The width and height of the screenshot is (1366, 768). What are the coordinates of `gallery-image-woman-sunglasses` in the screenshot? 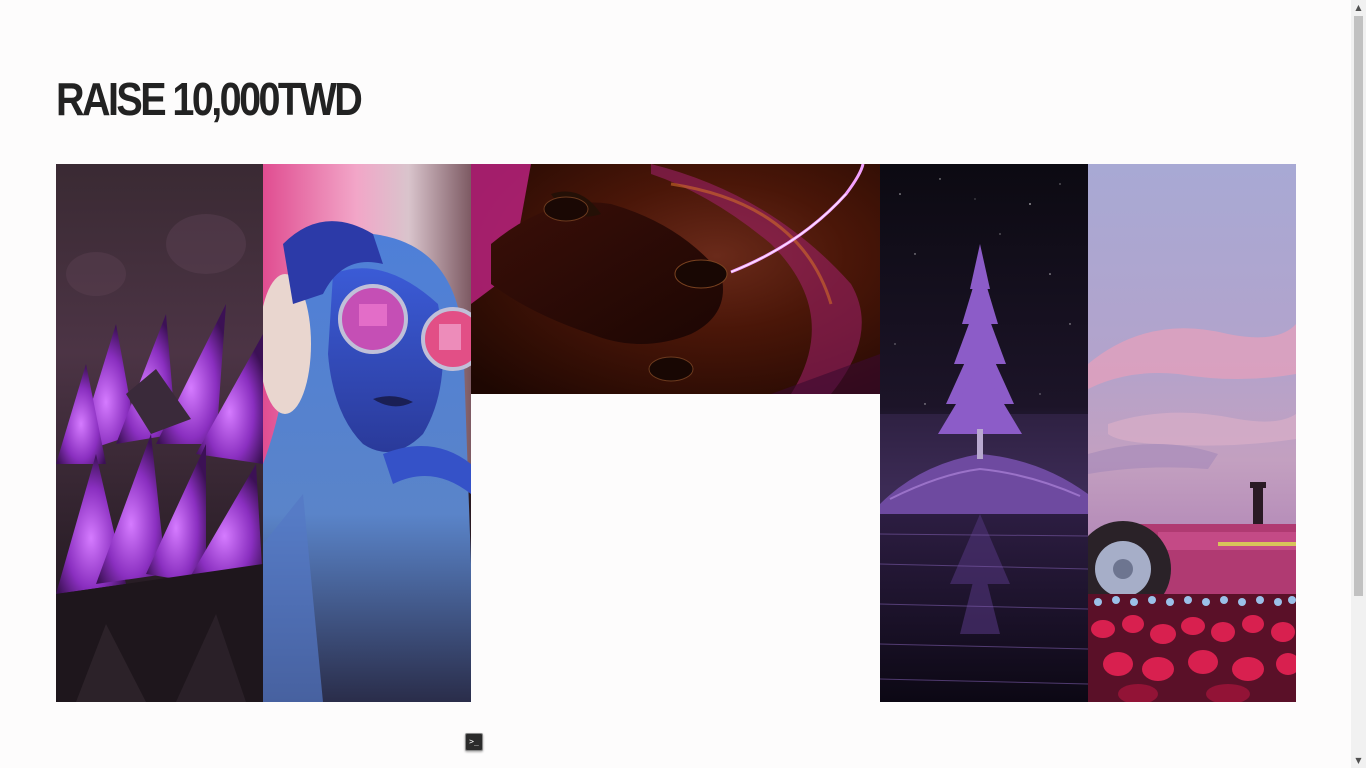 It's located at (367, 433).